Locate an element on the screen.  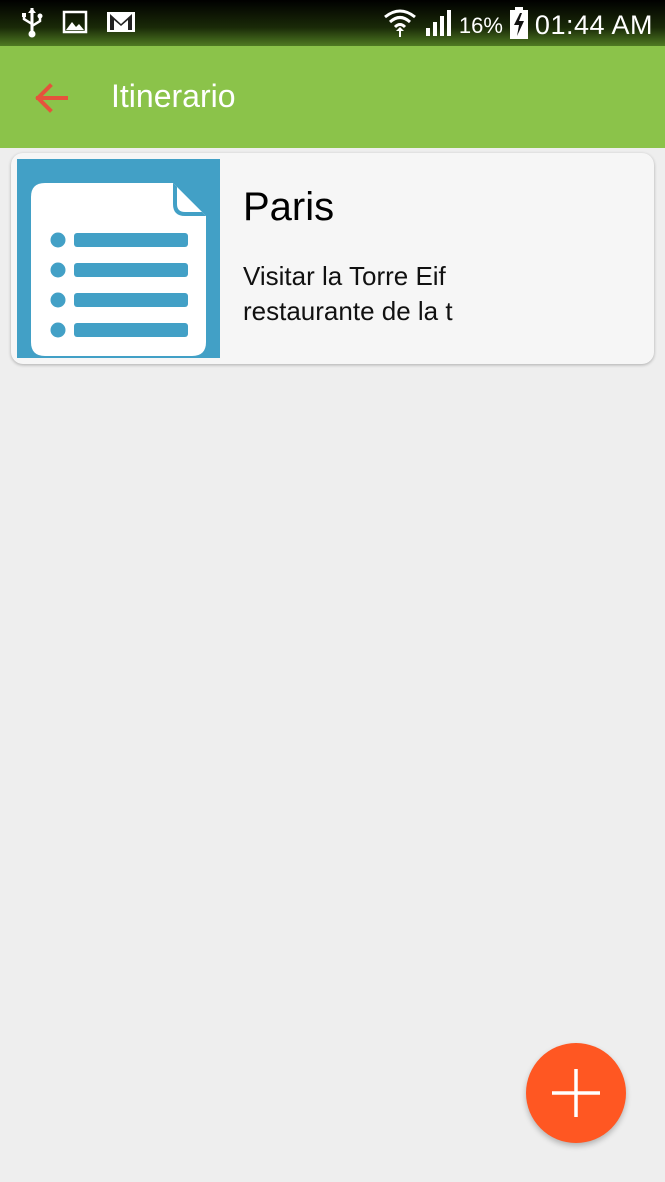
arrow-left-icon is located at coordinates (52, 103).